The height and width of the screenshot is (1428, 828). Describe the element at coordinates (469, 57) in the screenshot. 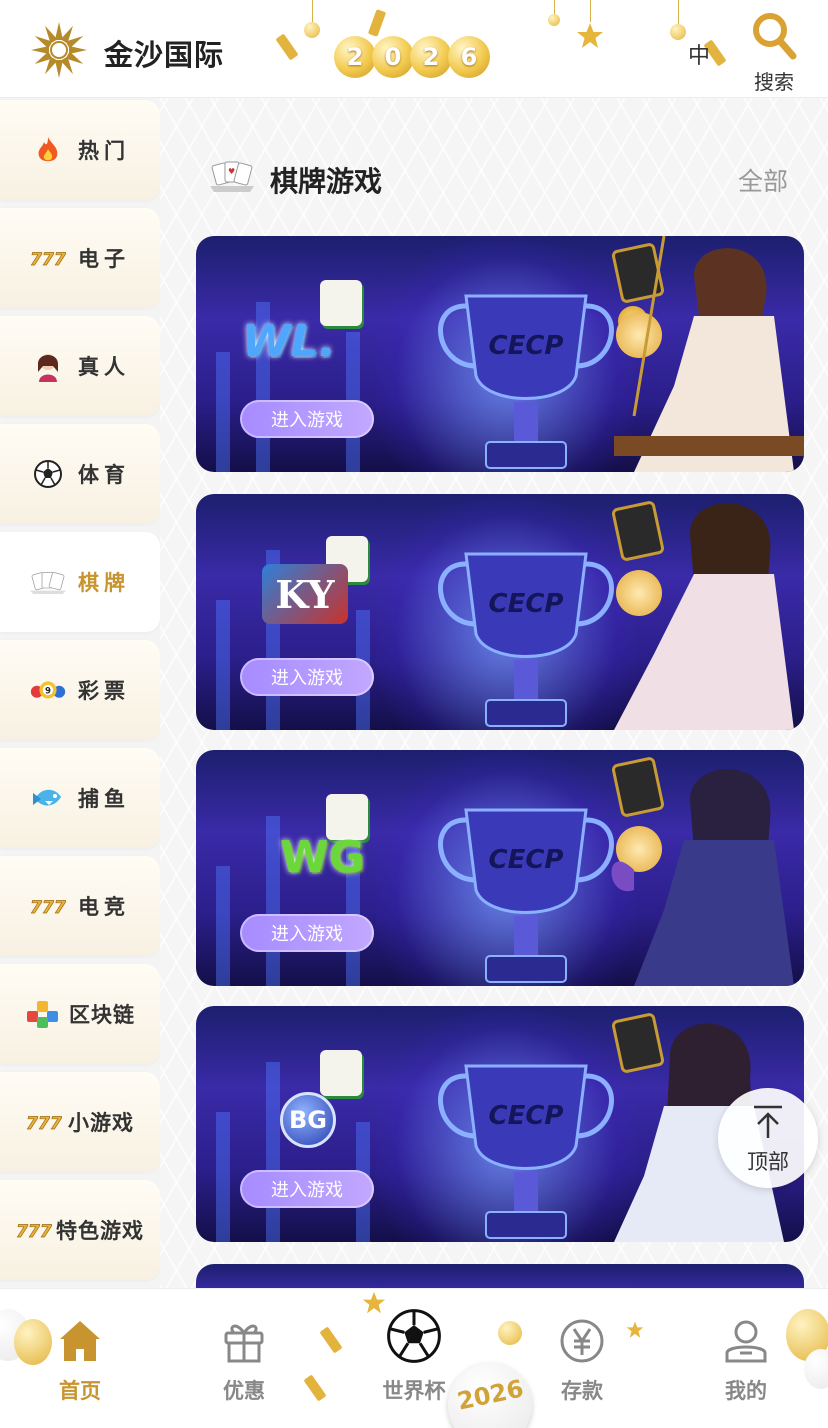

I see `year-digit: 6` at that location.